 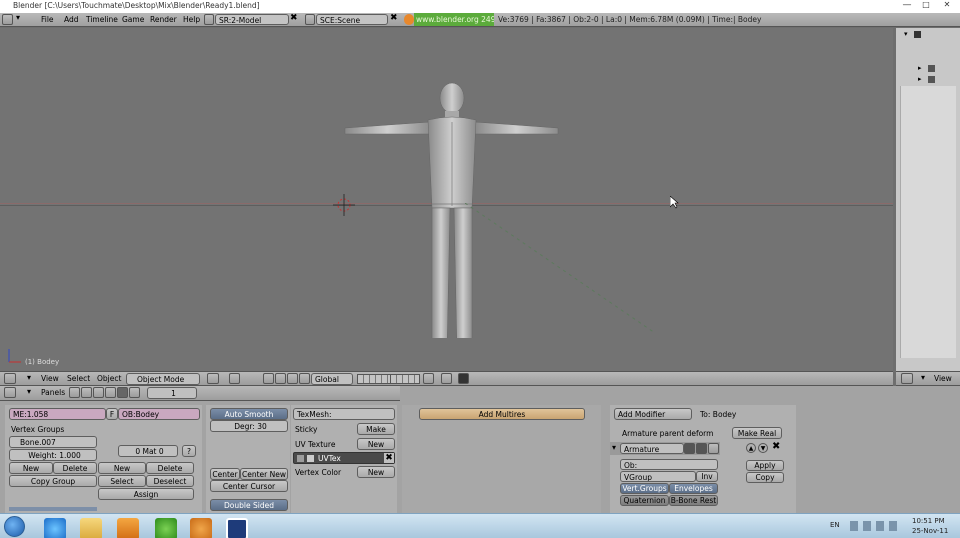 What do you see at coordinates (693, 488) in the screenshot?
I see `envelopes-button: Envelopes` at bounding box center [693, 488].